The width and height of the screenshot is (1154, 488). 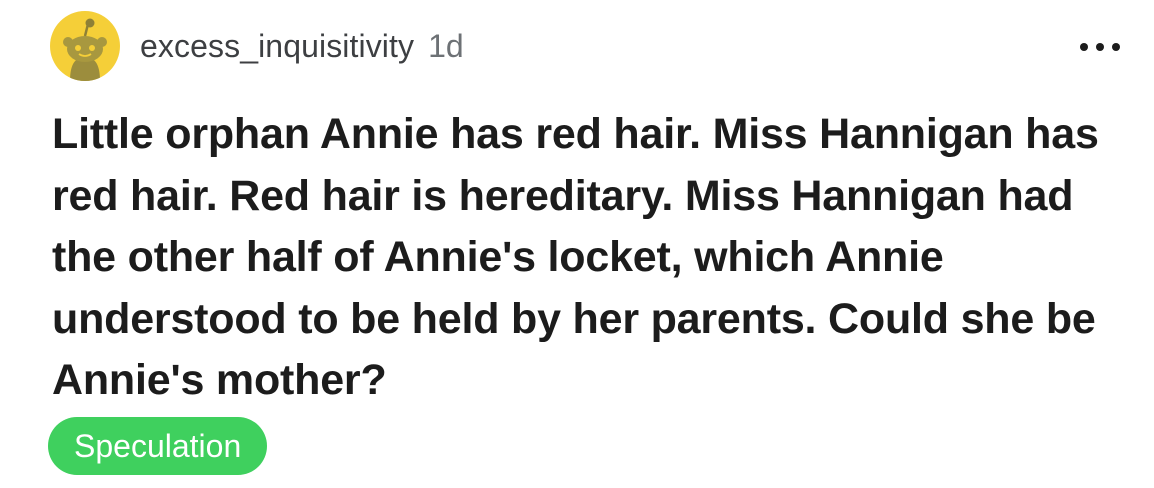 What do you see at coordinates (158, 446) in the screenshot?
I see `post-flair: Speculation` at bounding box center [158, 446].